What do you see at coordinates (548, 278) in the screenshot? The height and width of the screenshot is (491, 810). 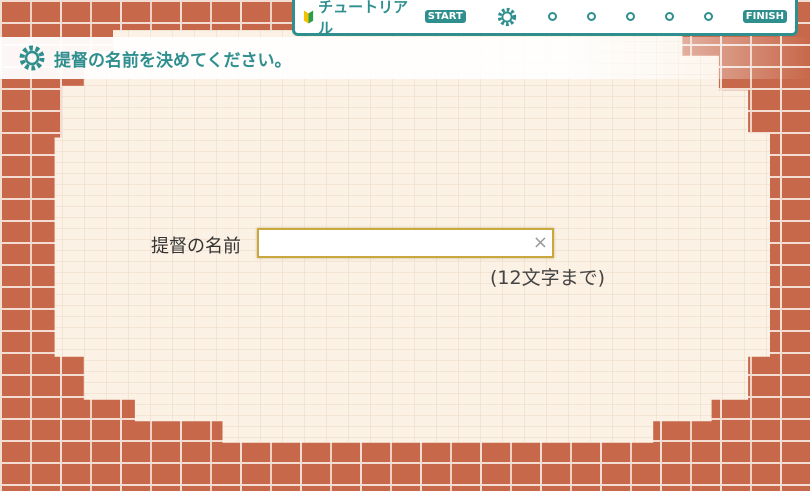 I see `char-limit-hint: (12文字まで)` at bounding box center [548, 278].